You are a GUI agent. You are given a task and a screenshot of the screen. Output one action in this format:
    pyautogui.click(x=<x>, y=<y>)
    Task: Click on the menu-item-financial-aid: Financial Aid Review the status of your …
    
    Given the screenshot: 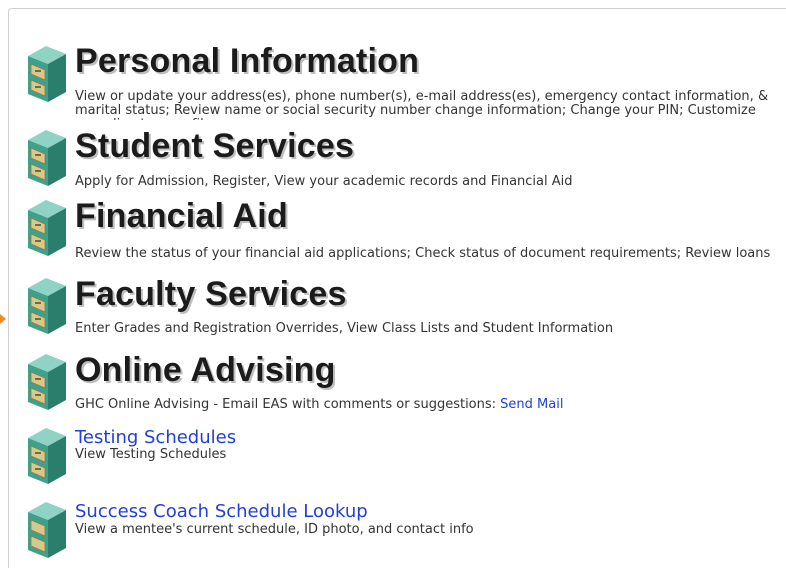 What is the action you would take?
    pyautogui.click(x=393, y=229)
    